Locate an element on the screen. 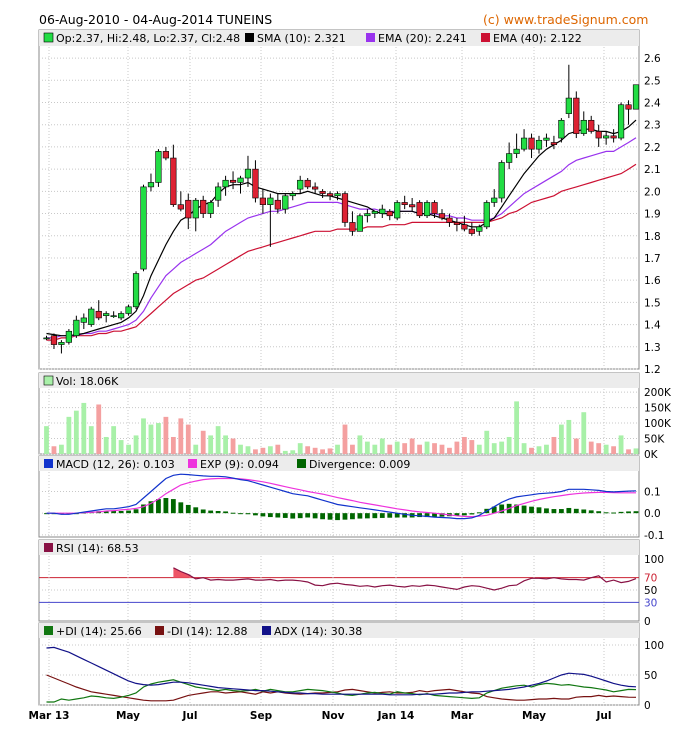 The image size is (680, 748). dmi-tick-label: 0 is located at coordinates (647, 706).